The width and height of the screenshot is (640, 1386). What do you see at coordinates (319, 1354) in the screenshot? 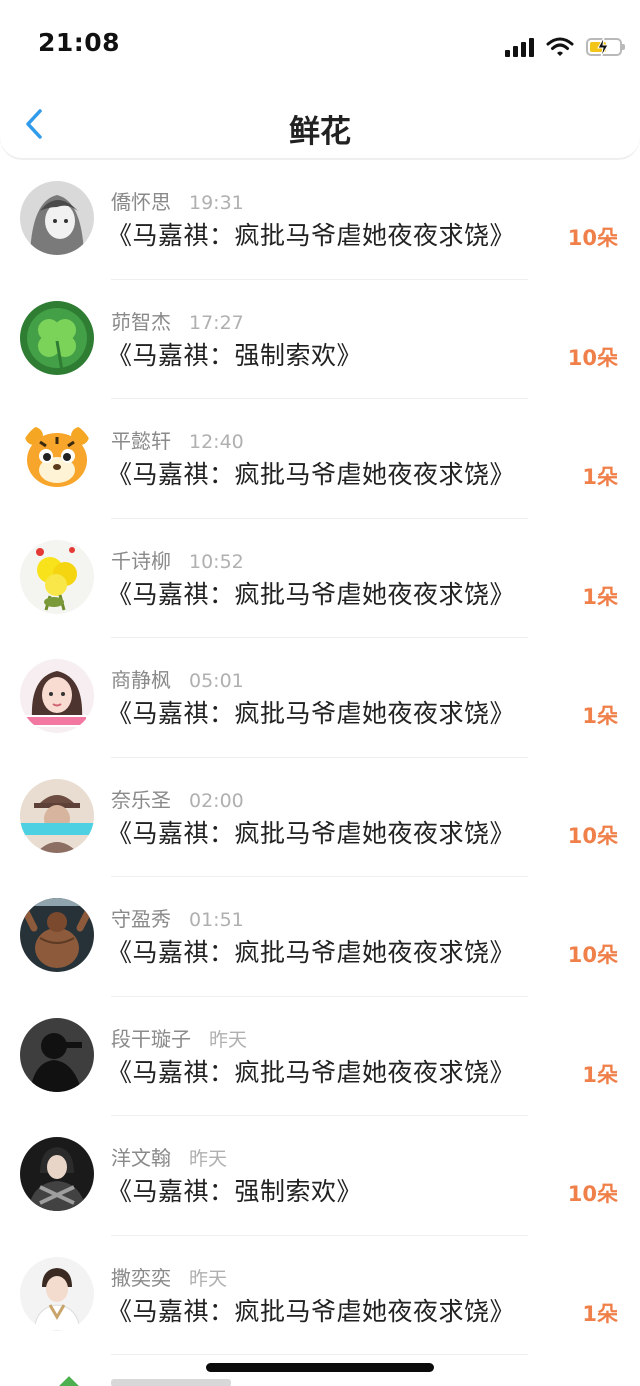
I see `divider` at bounding box center [319, 1354].